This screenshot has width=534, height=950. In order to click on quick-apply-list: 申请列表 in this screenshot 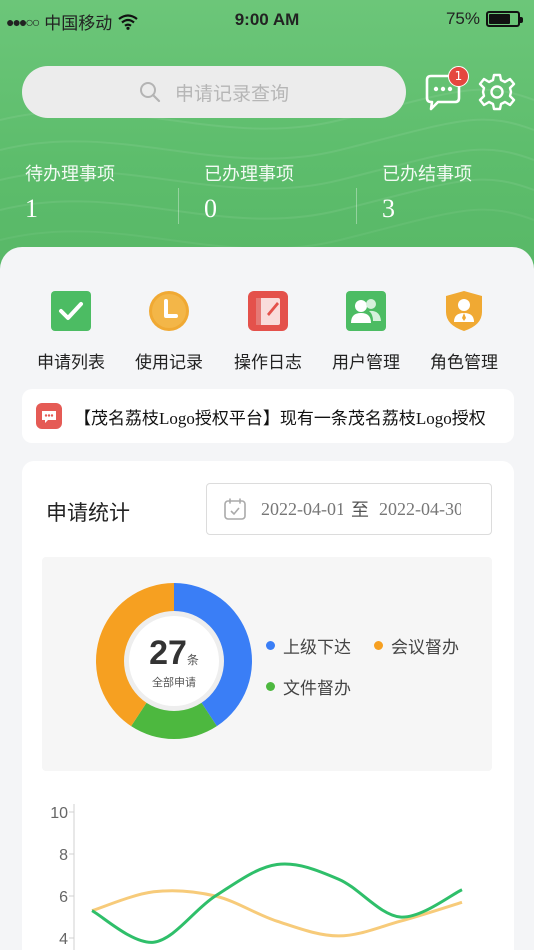, I will do `click(71, 331)`.